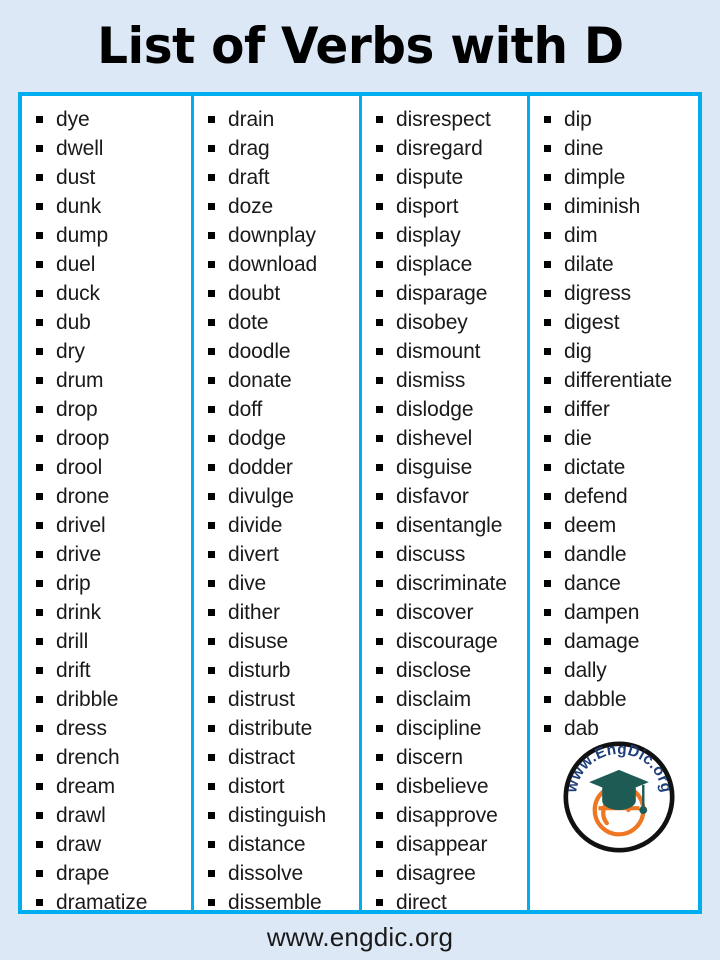 The image size is (720, 960). I want to click on list-item: doze, so click(283, 206).